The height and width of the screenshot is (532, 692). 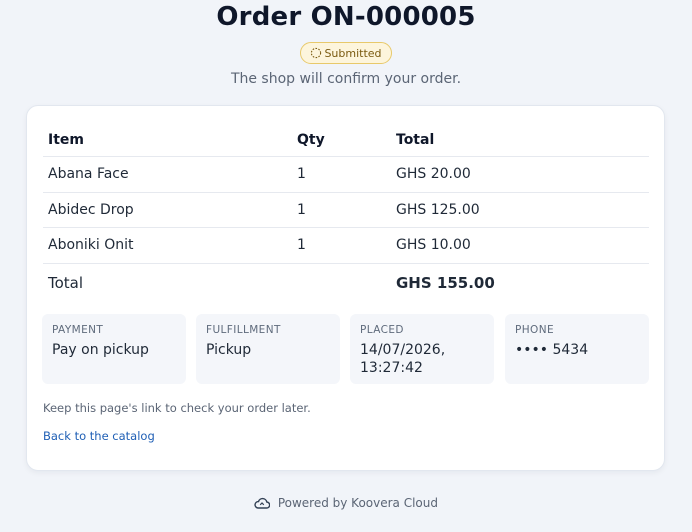 What do you see at coordinates (311, 140) in the screenshot?
I see `column-header-qty: Qty` at bounding box center [311, 140].